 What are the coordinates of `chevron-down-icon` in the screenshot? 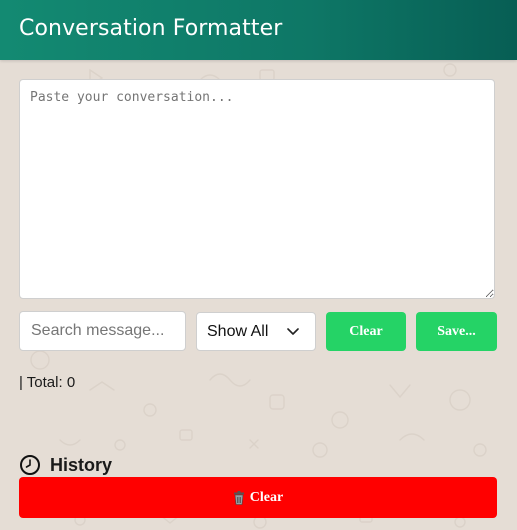 It's located at (293, 331).